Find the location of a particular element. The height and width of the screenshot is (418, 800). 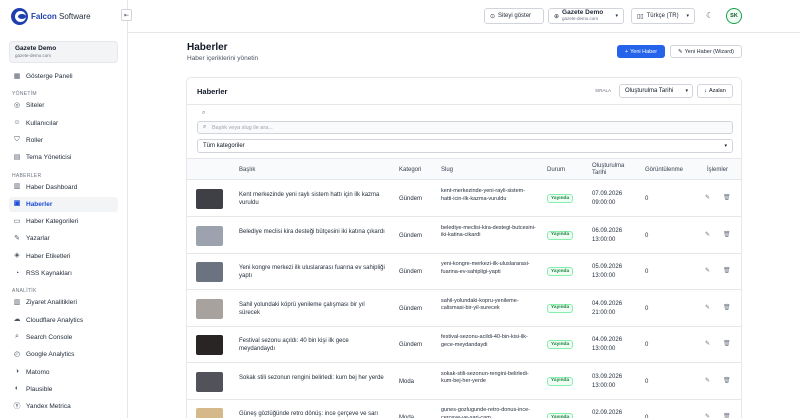

col-header-title: Başlık is located at coordinates (247, 170).